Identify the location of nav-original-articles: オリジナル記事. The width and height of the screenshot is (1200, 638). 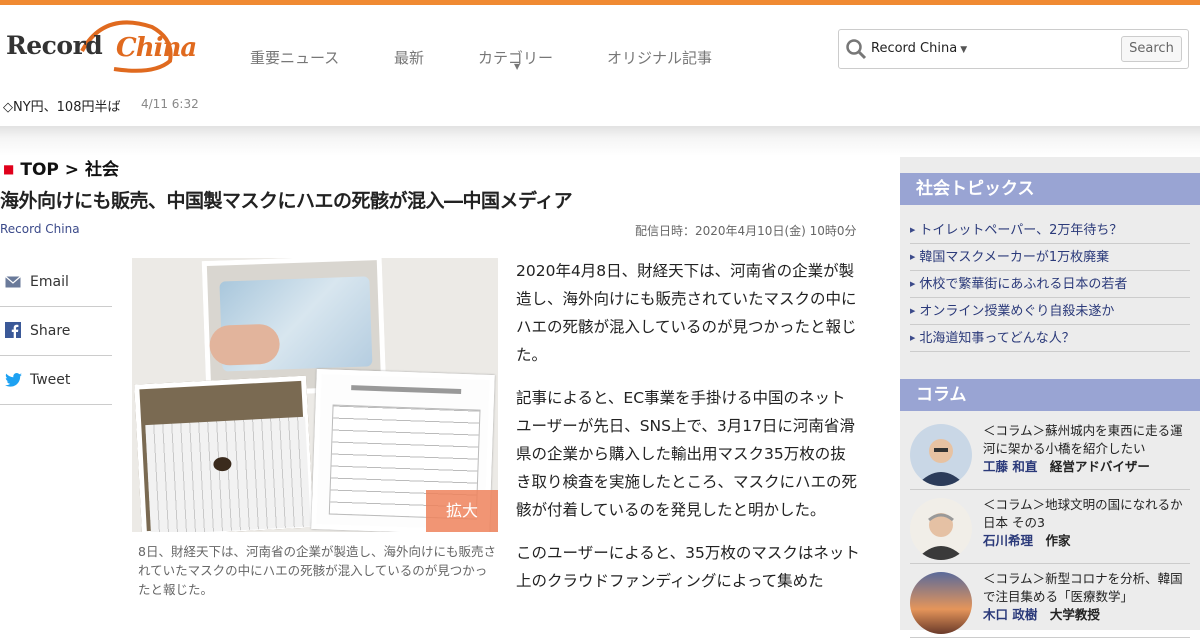
(659, 57).